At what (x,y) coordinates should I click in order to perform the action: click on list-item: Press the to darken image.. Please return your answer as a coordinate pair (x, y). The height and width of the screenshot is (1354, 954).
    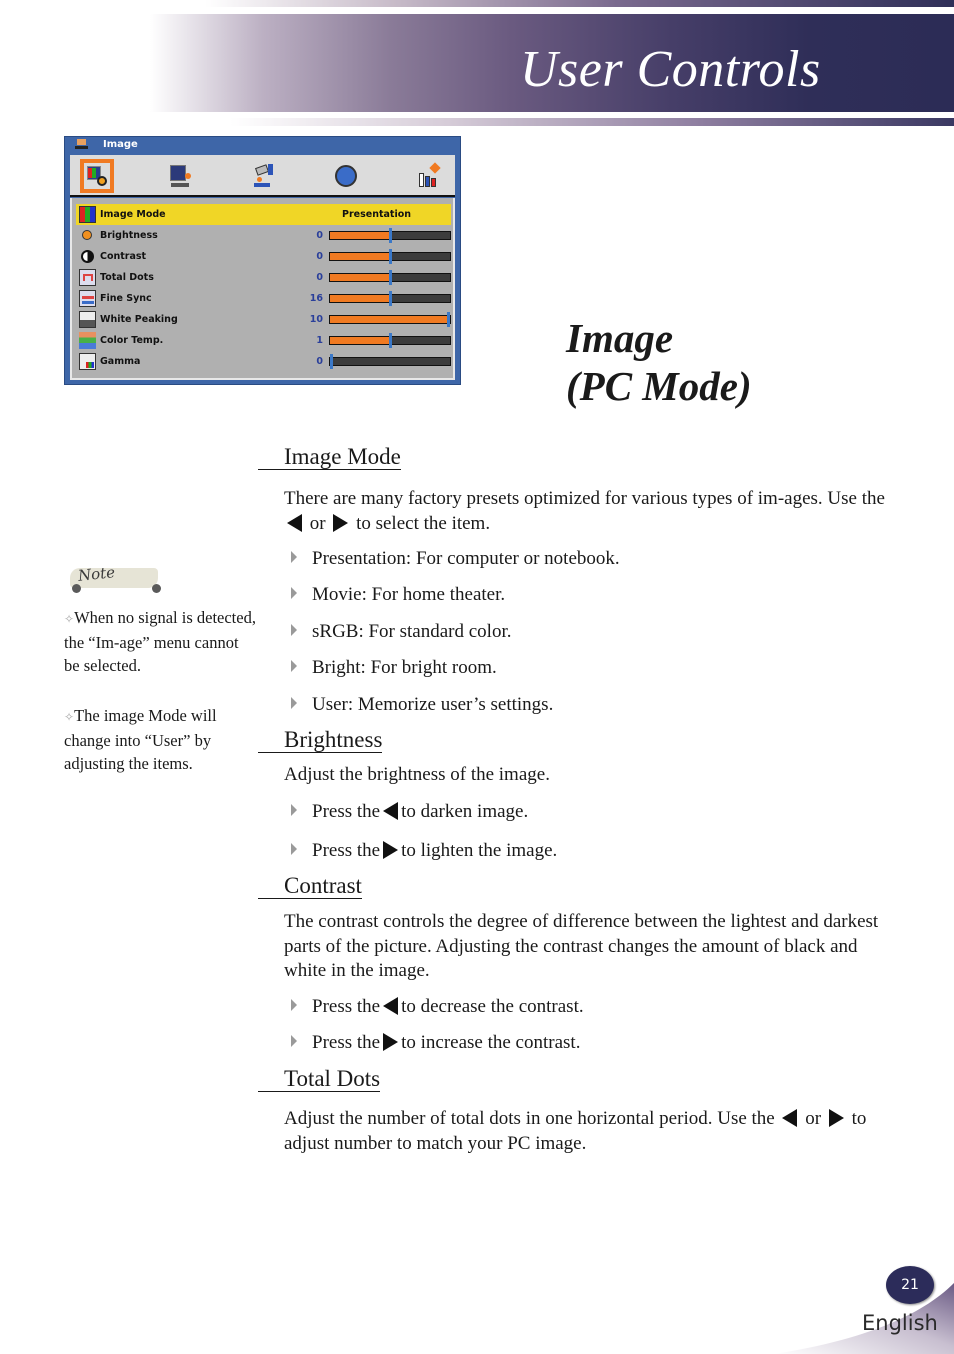
    Looking at the image, I should click on (409, 812).